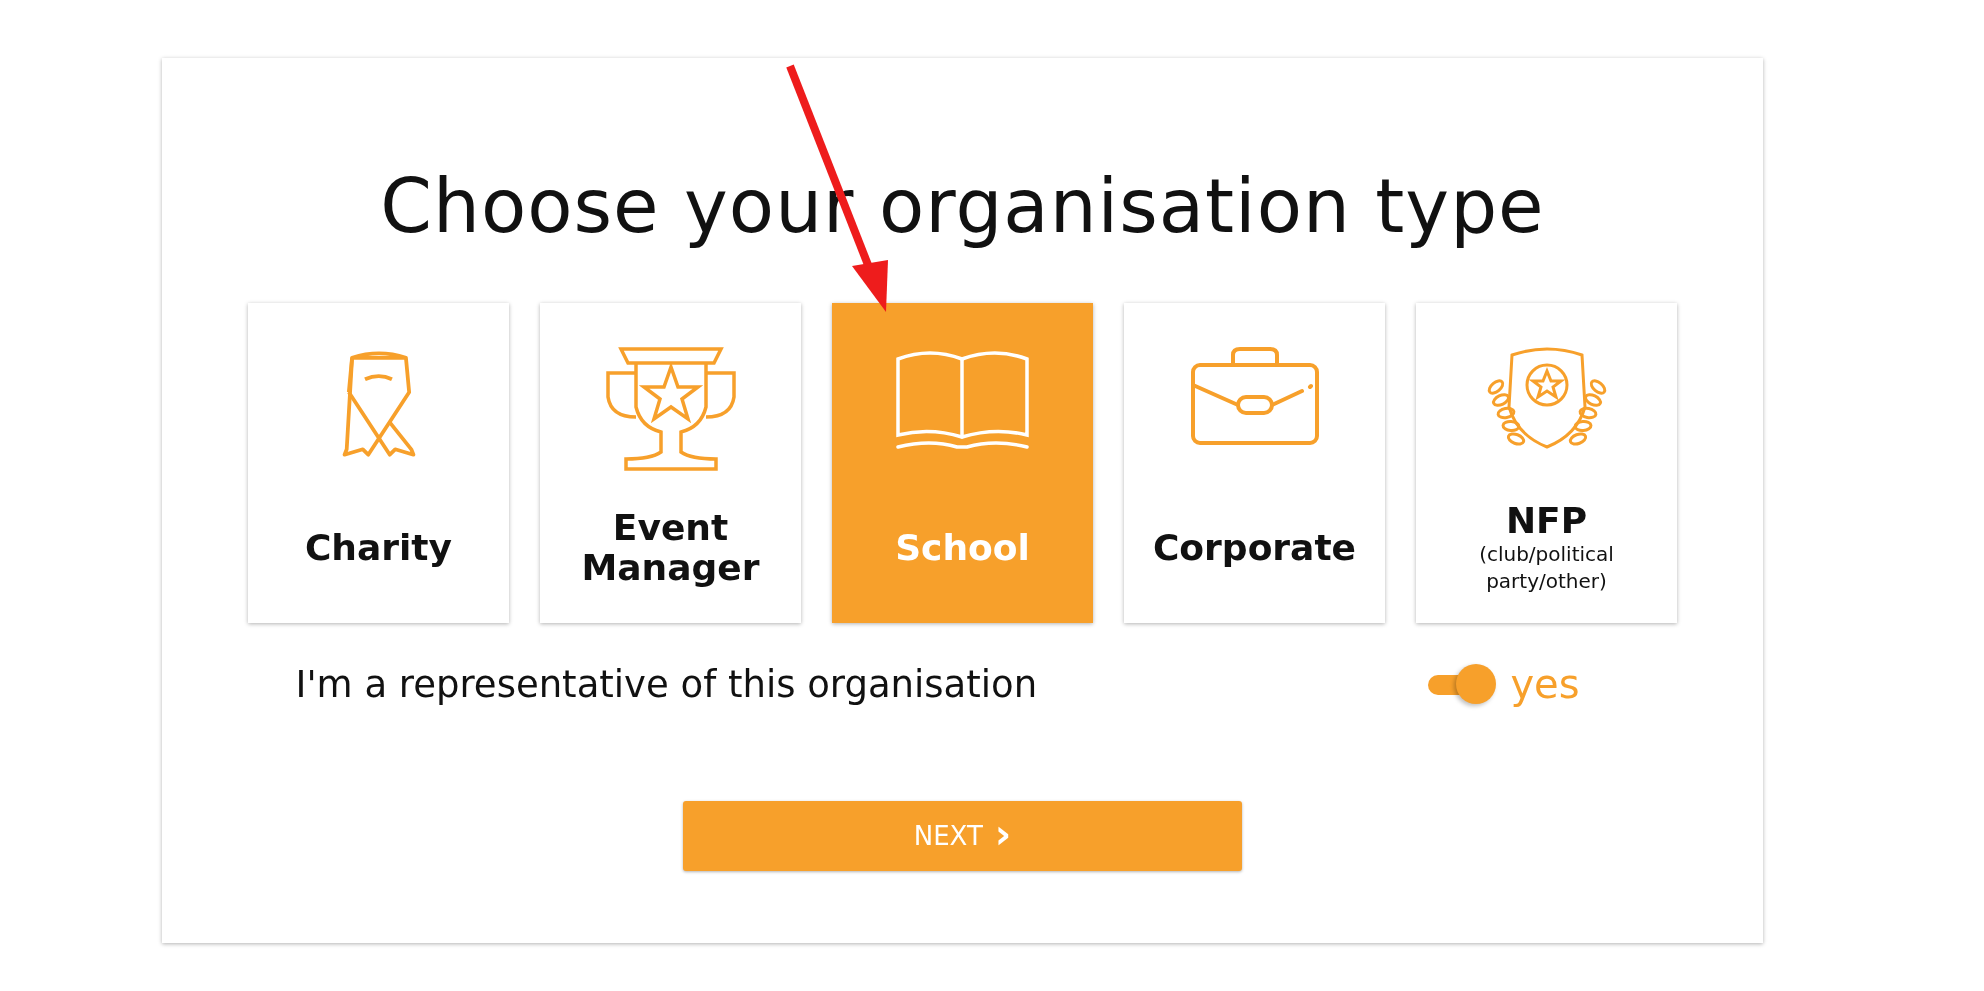 The width and height of the screenshot is (1984, 991). I want to click on option-card: Charity, so click(378, 463).